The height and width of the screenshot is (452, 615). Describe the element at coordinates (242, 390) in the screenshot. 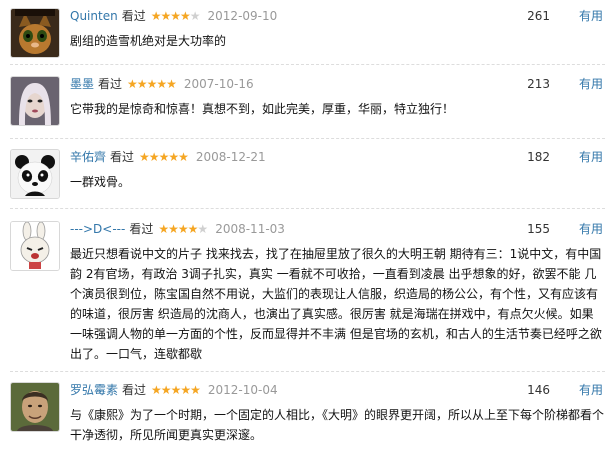

I see `review-date: 2012-10-04` at that location.